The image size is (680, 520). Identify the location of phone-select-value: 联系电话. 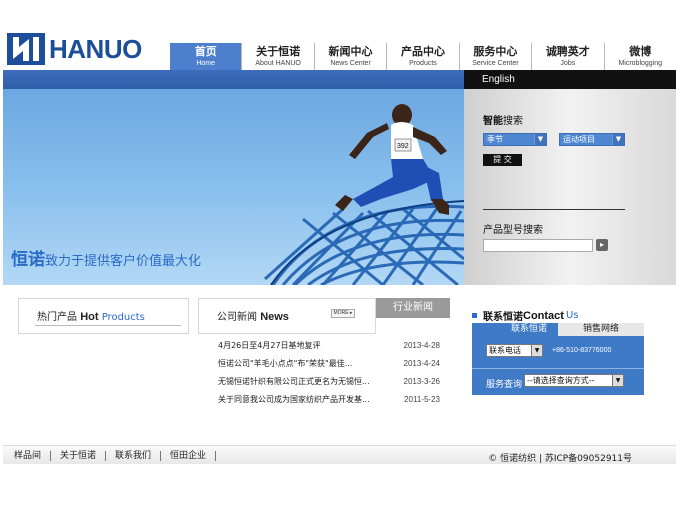
(505, 350).